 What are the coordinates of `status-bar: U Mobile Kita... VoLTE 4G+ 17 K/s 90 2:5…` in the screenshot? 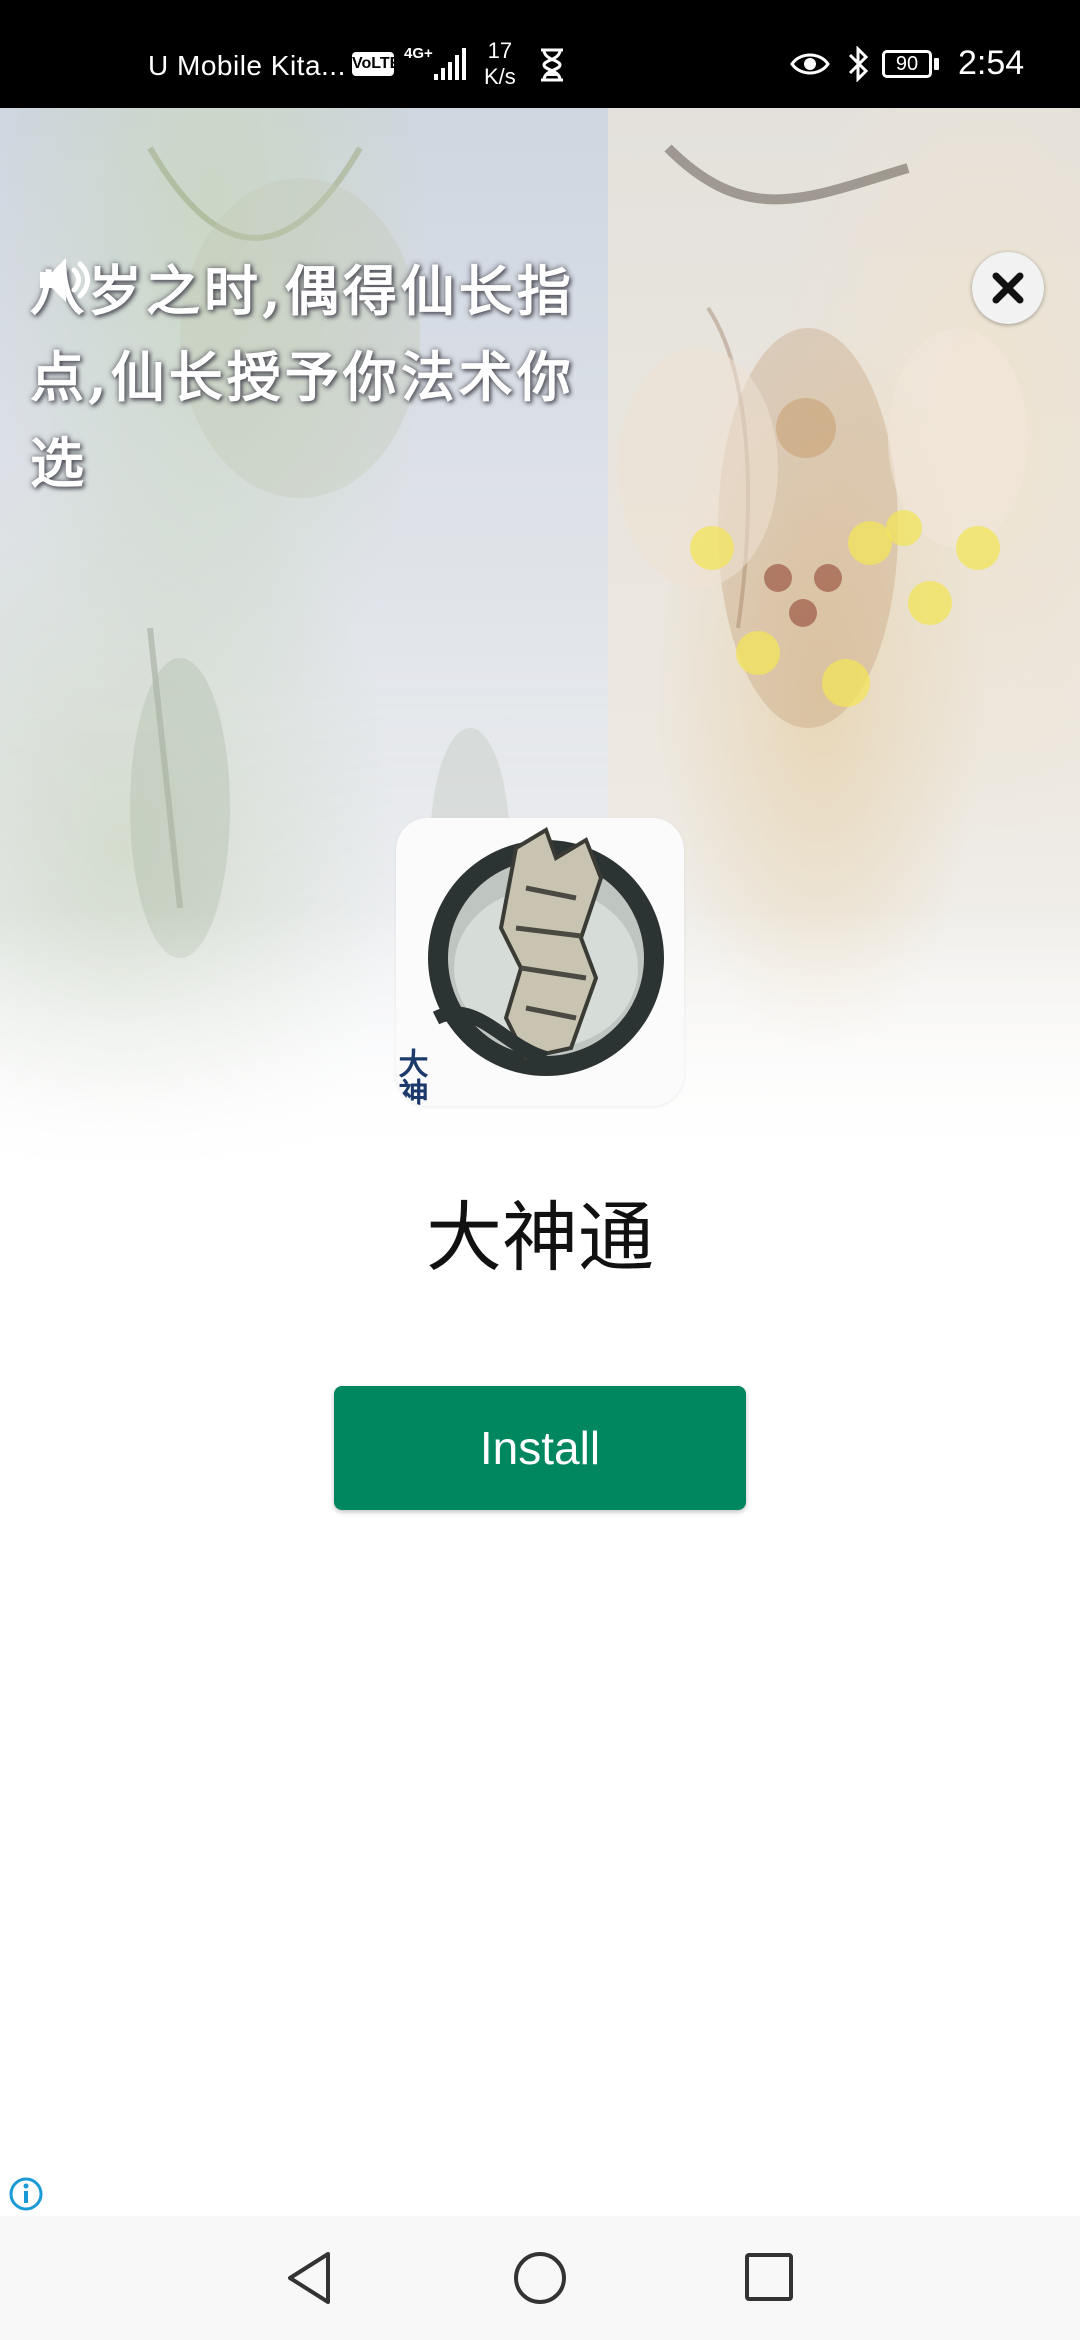 It's located at (540, 54).